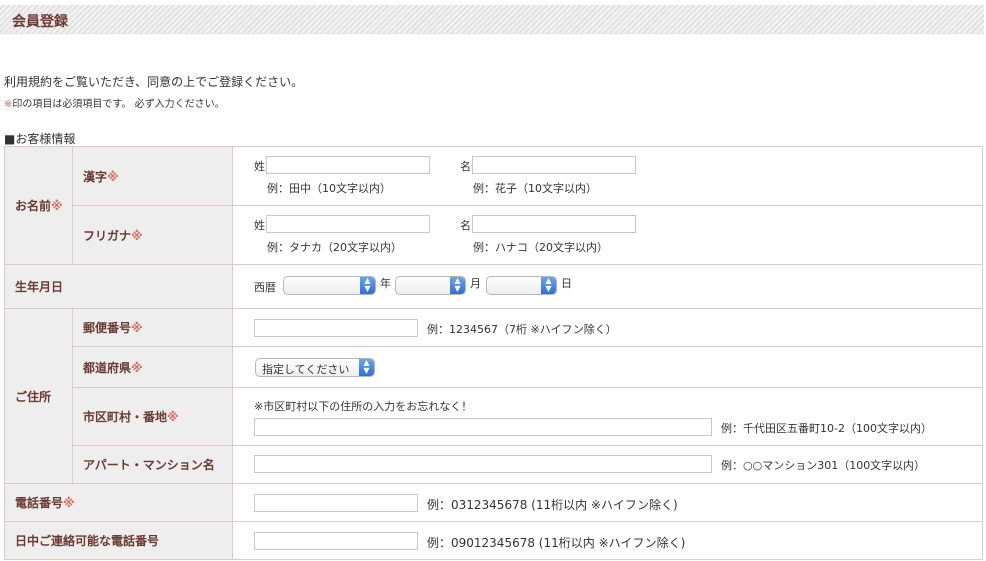 The height and width of the screenshot is (561, 986). I want to click on prefecture-select: 指定してください ▲ ▼, so click(315, 367).